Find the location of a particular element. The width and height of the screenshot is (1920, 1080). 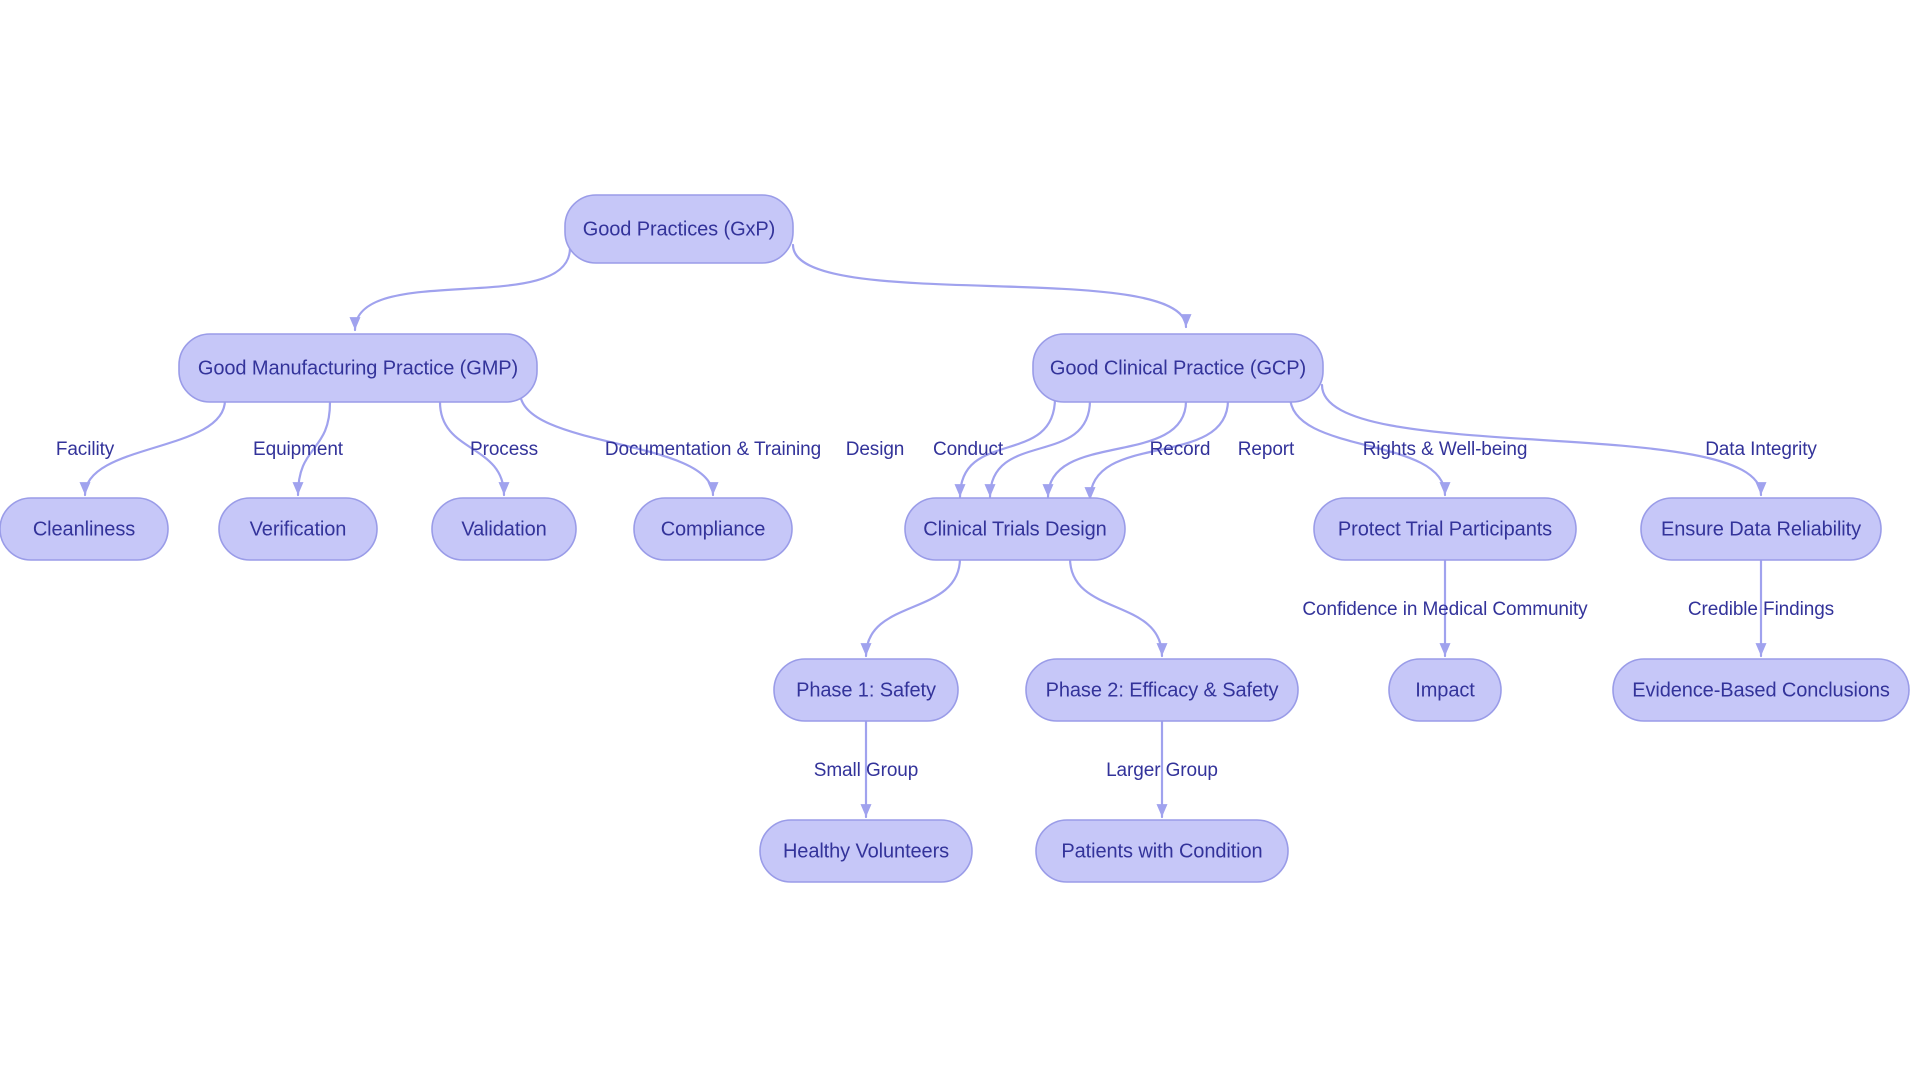

arrowhead-gmp-to-validation is located at coordinates (504, 488).